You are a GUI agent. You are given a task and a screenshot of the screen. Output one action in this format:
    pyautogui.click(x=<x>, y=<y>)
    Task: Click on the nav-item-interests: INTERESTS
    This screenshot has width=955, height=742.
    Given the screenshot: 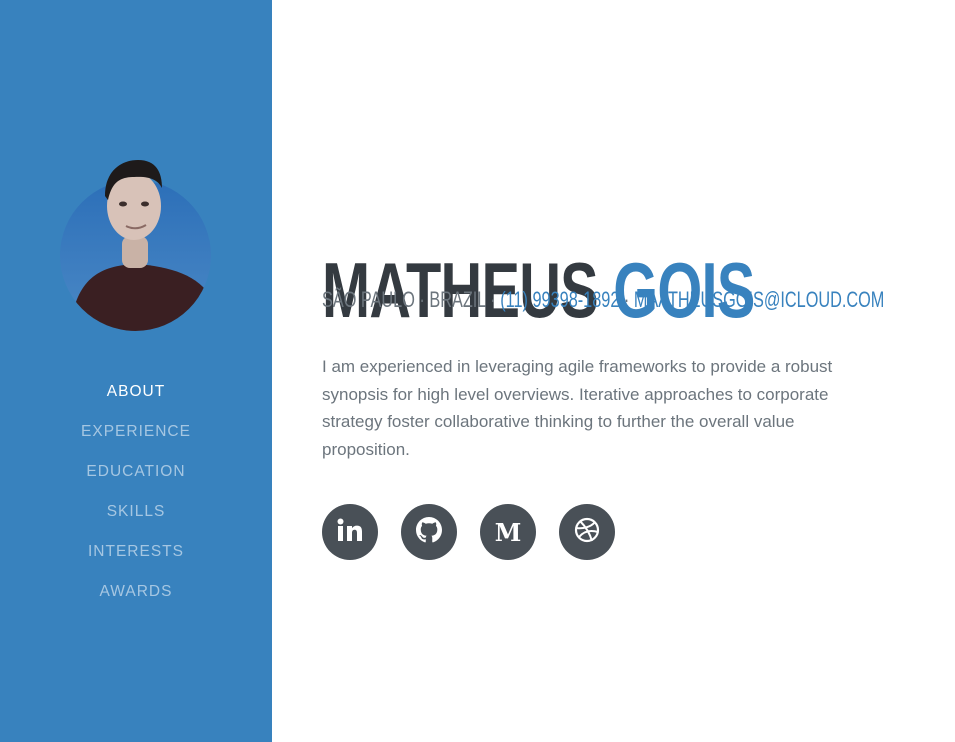 What is the action you would take?
    pyautogui.click(x=136, y=552)
    